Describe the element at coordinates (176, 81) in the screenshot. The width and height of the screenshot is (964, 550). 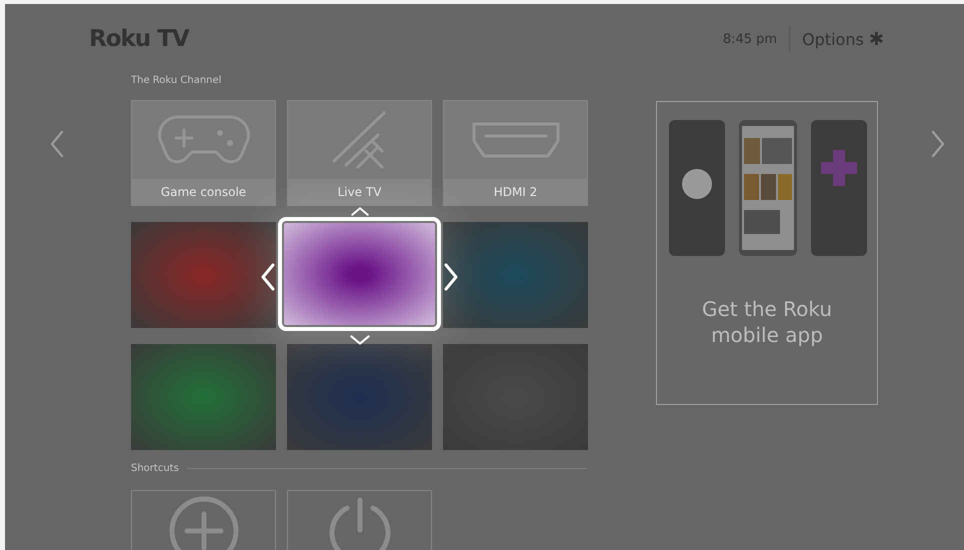
I see `section-title: The Roku Channel` at that location.